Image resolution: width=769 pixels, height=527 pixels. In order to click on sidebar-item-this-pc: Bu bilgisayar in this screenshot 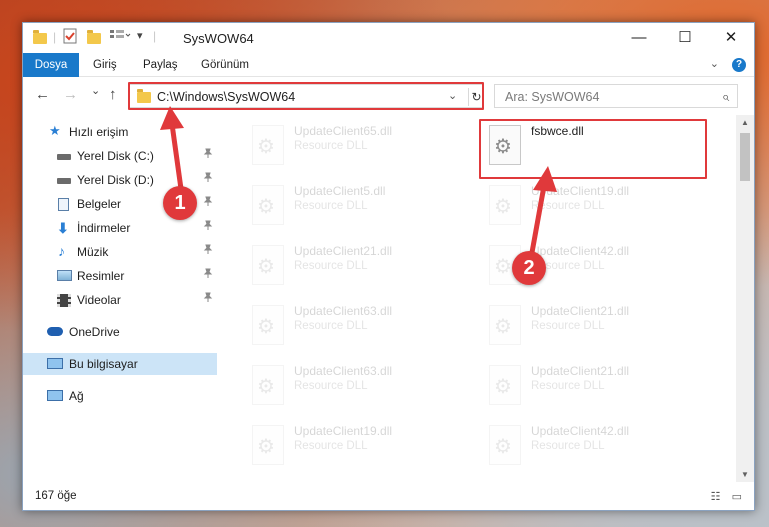, I will do `click(120, 364)`.